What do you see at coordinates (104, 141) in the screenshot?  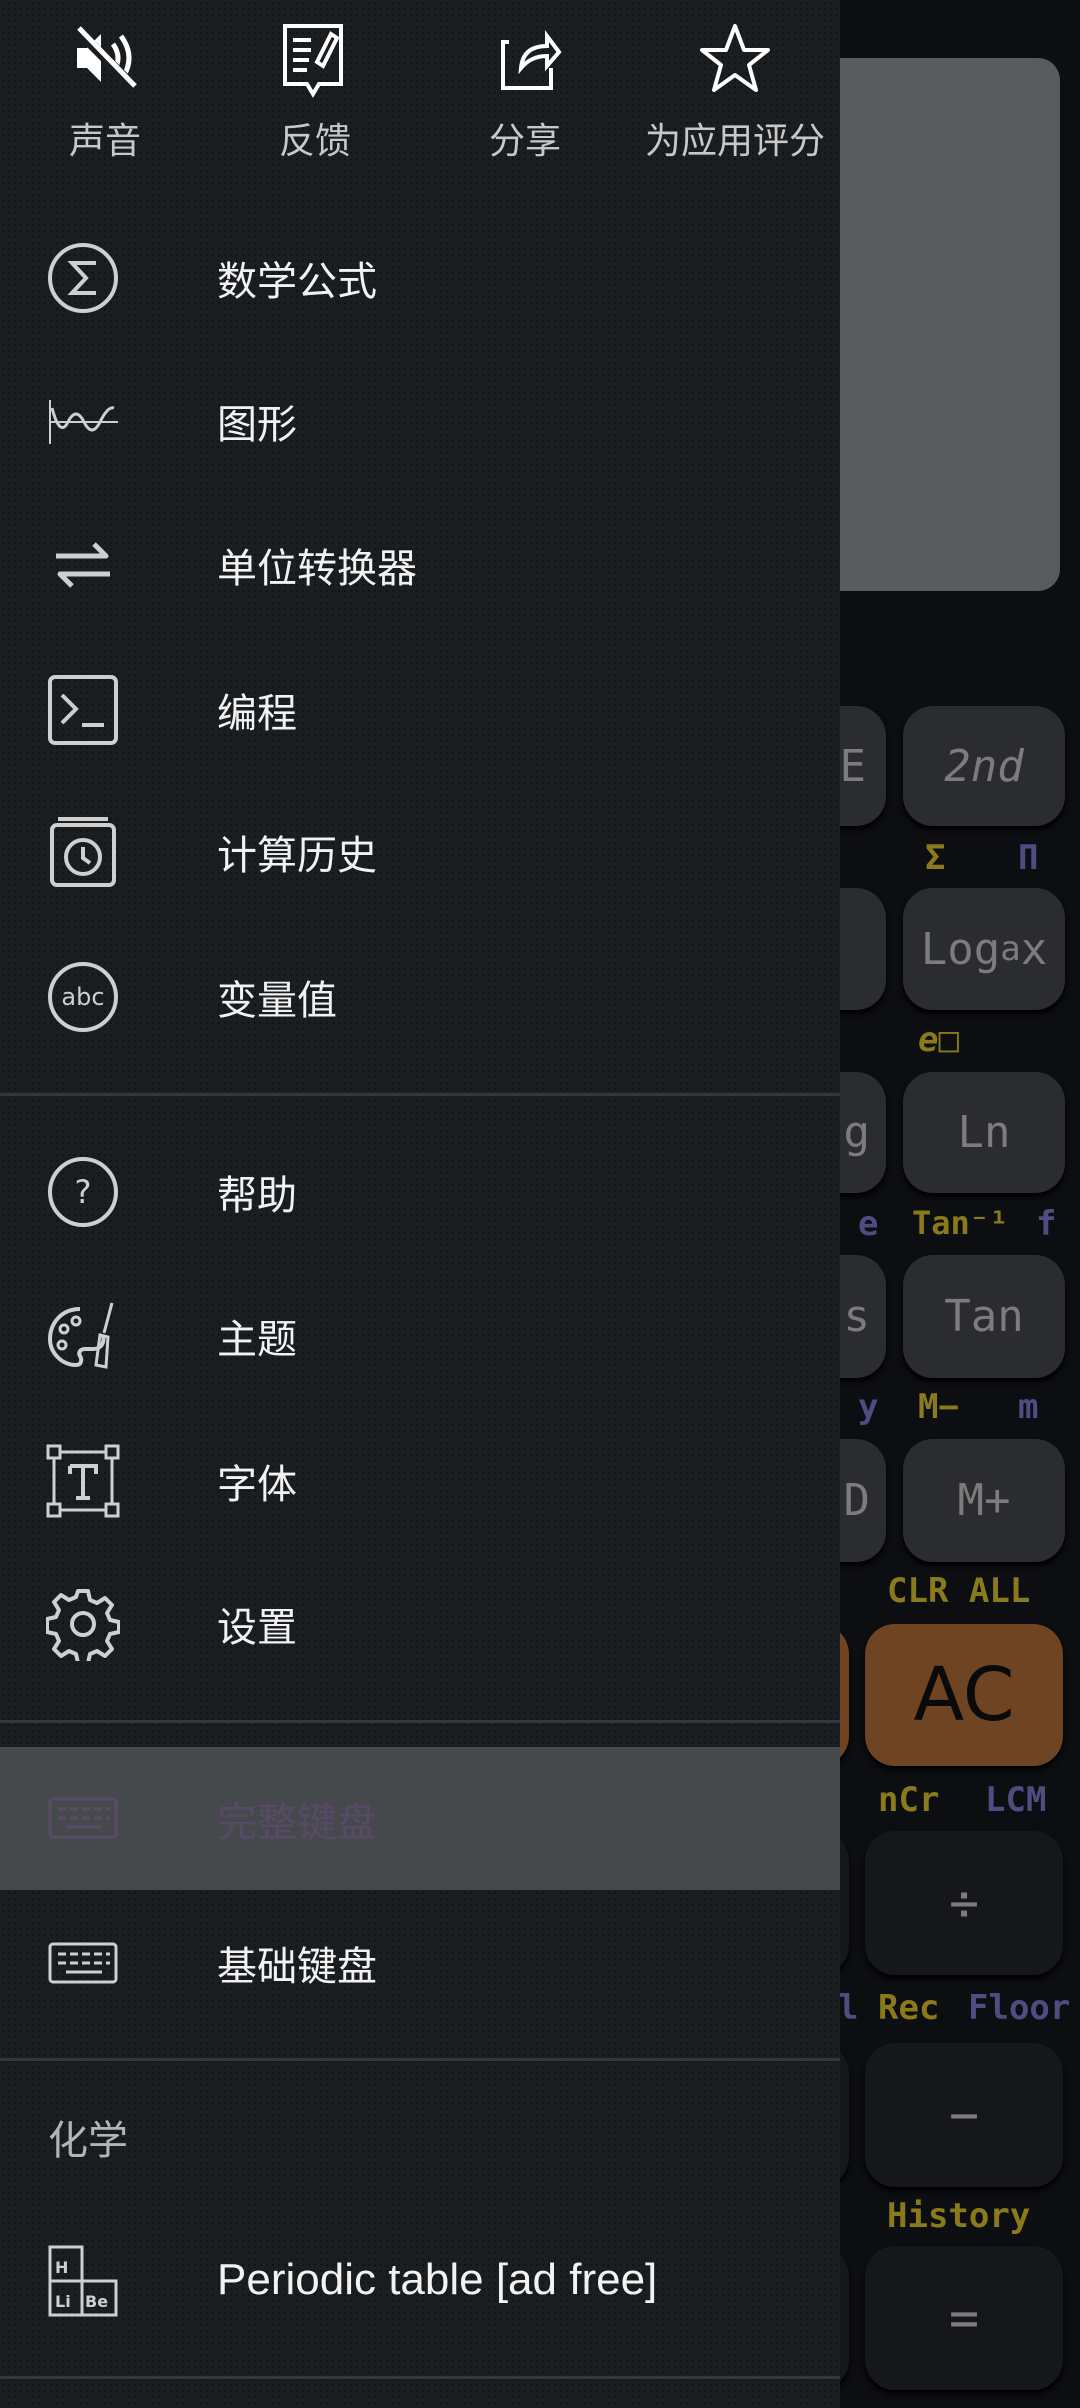 I see `sound-label: 声音` at bounding box center [104, 141].